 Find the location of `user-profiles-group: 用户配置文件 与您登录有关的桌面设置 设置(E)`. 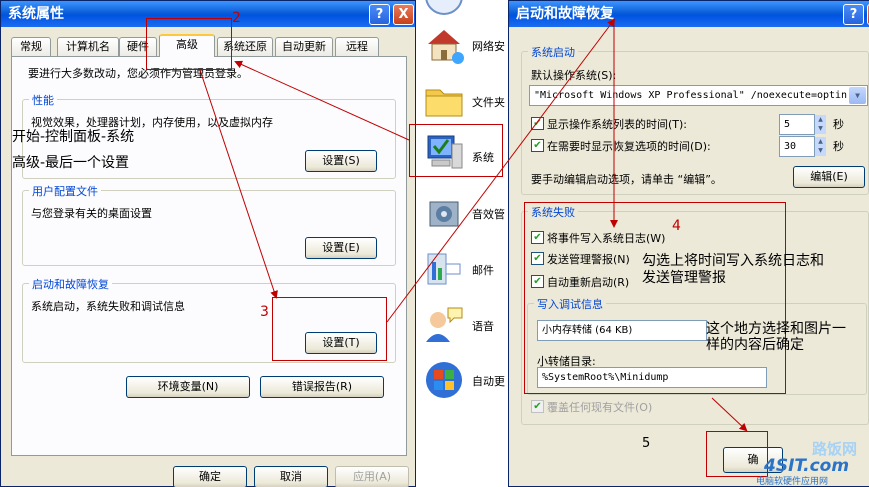

user-profiles-group: 用户配置文件 与您登录有关的桌面设置 设置(E) is located at coordinates (209, 224).